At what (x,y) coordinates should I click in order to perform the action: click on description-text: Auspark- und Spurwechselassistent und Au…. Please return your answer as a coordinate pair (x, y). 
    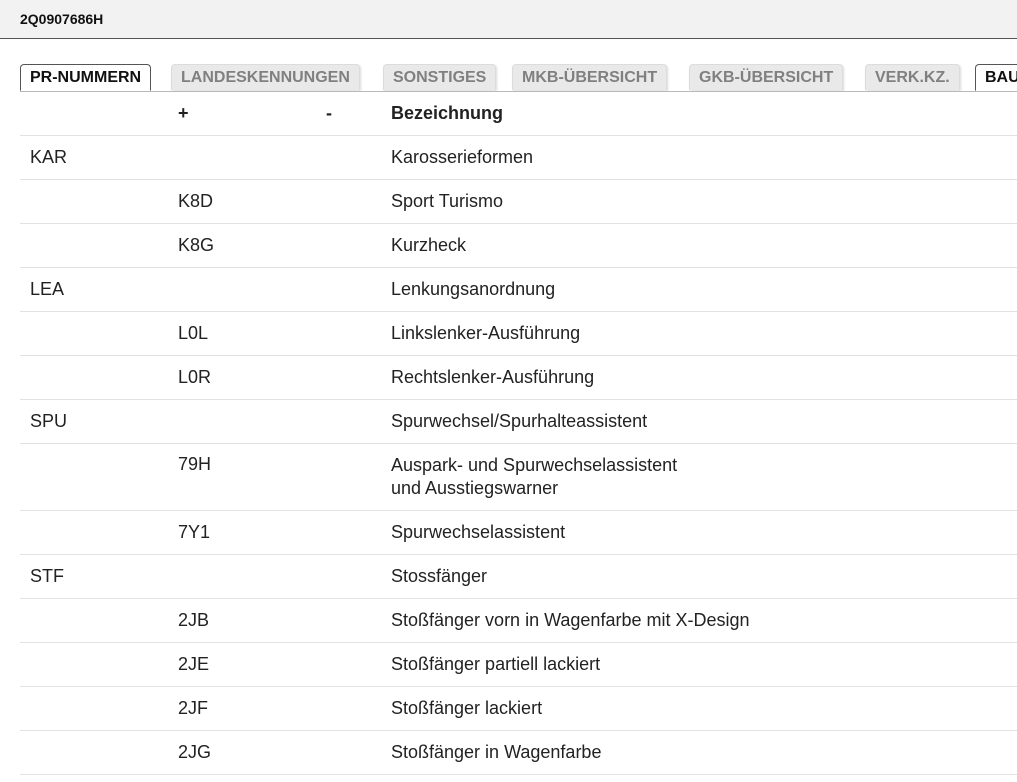
    Looking at the image, I should click on (534, 476).